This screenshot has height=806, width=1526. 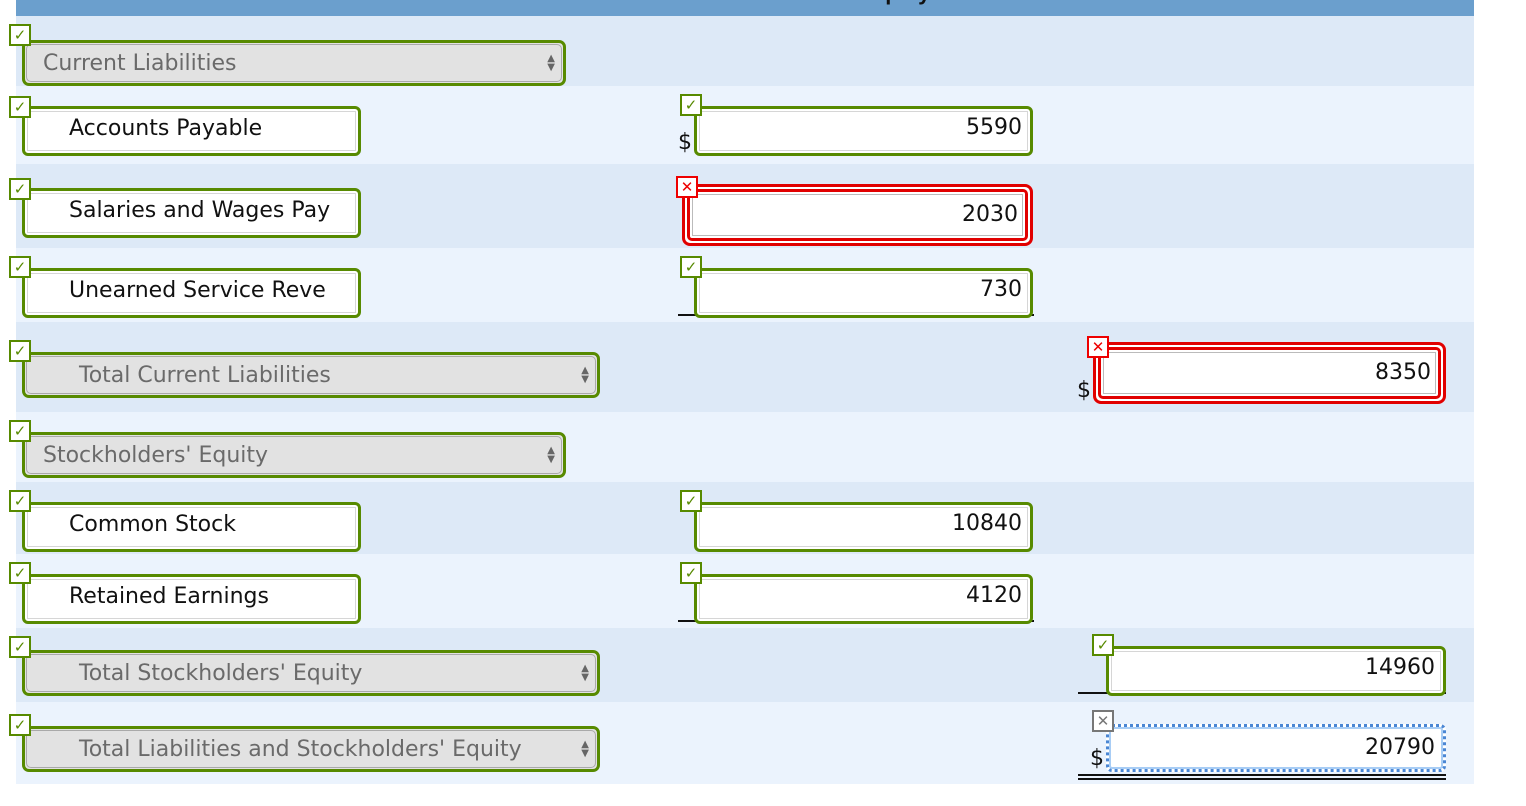 I want to click on account-label: Retained Earnings, so click(x=169, y=596).